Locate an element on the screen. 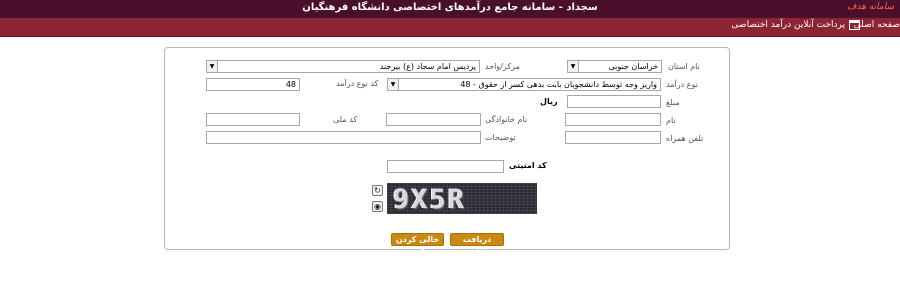 The height and width of the screenshot is (292, 900). income-code-input: 48 is located at coordinates (253, 84).